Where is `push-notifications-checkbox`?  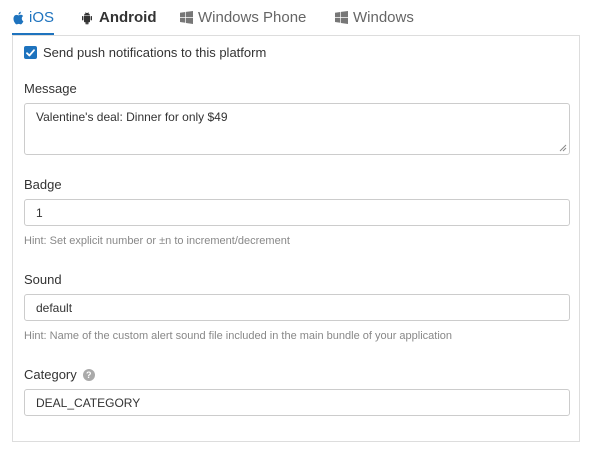 push-notifications-checkbox is located at coordinates (30, 52).